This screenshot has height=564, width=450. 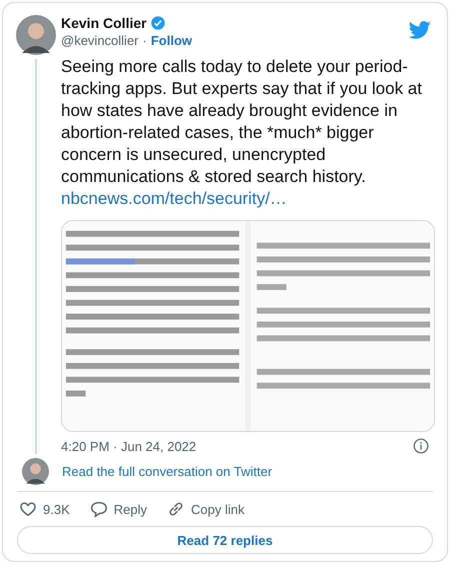 What do you see at coordinates (28, 509) in the screenshot?
I see `heart-icon` at bounding box center [28, 509].